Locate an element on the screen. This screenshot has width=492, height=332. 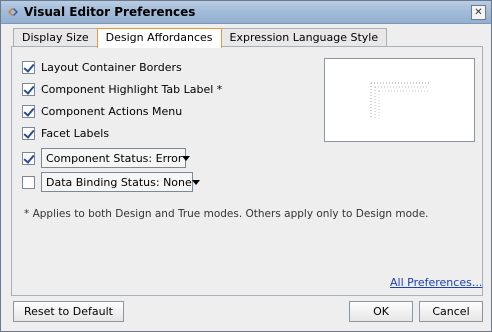
tab-expression-language-style: Expression Language Style is located at coordinates (304, 37).